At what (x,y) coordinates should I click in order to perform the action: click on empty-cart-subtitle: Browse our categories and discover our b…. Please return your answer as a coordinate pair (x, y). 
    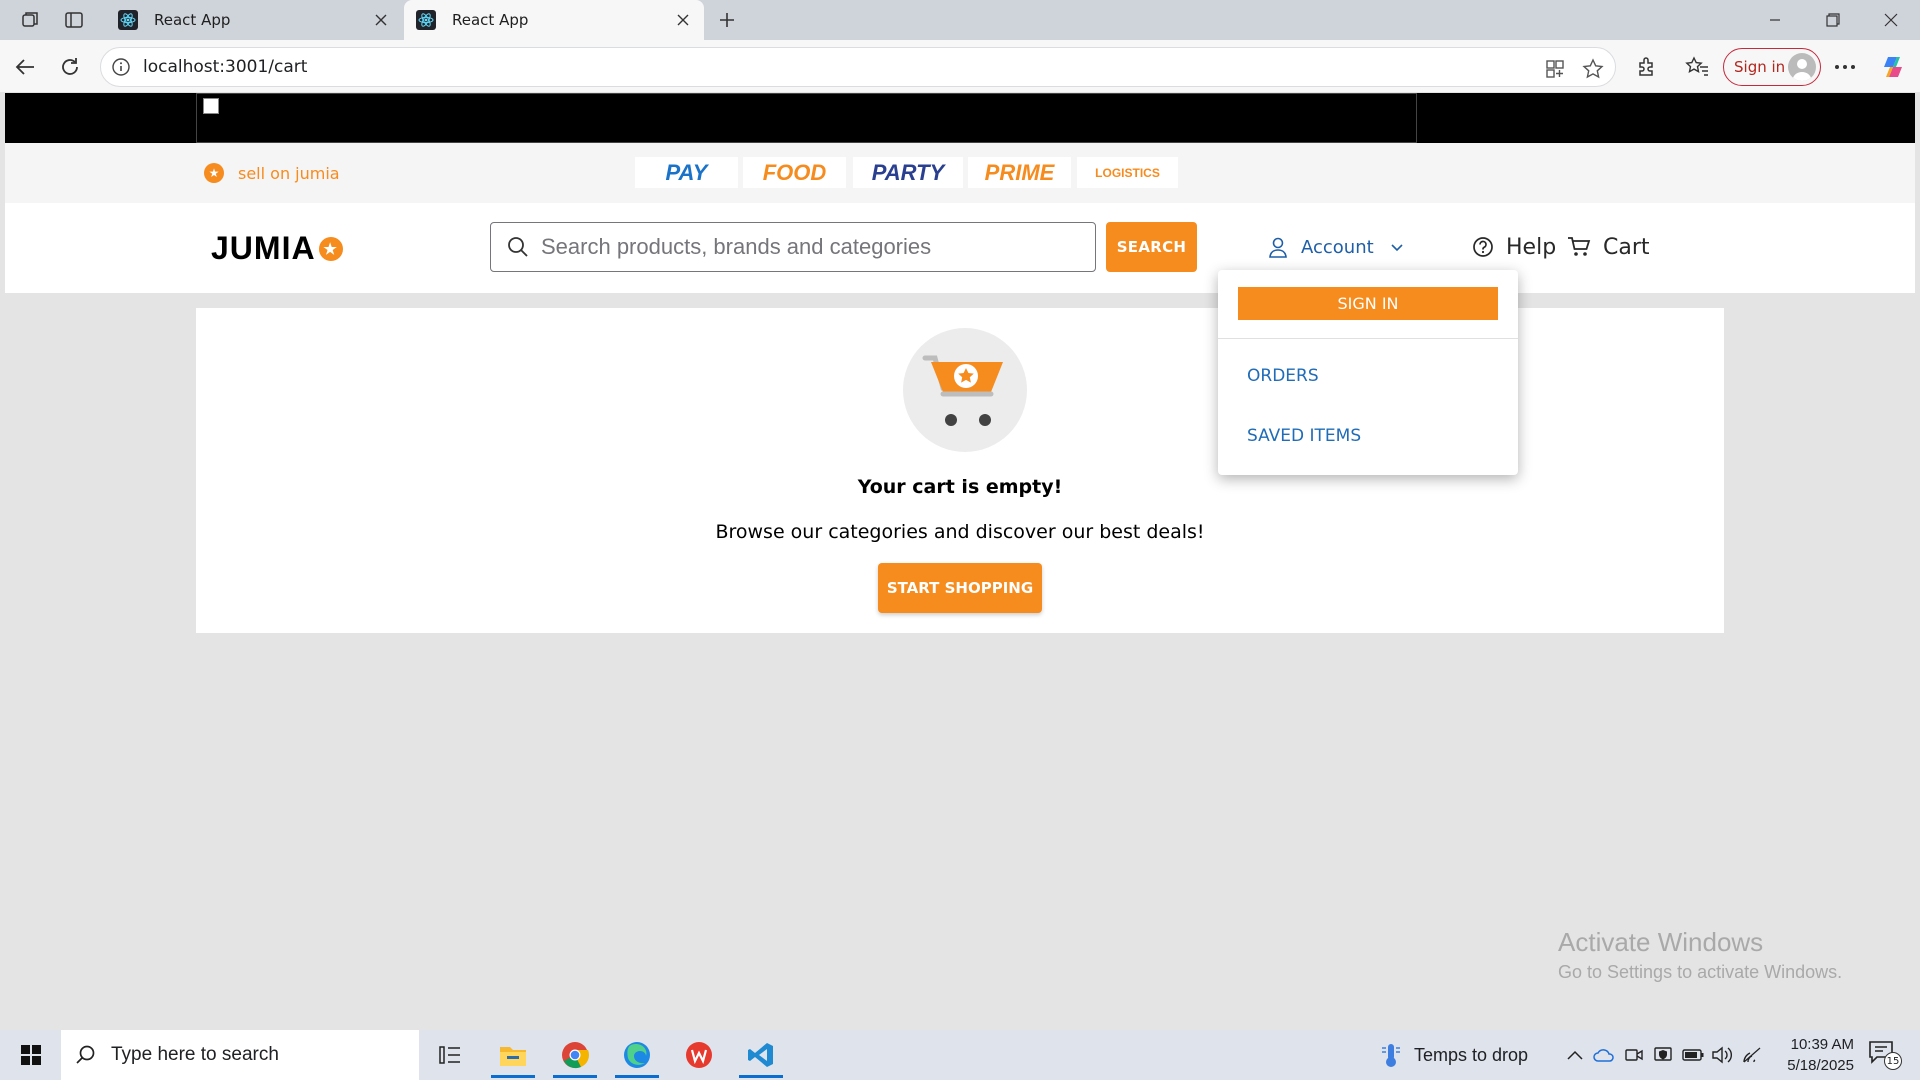
    Looking at the image, I should click on (960, 532).